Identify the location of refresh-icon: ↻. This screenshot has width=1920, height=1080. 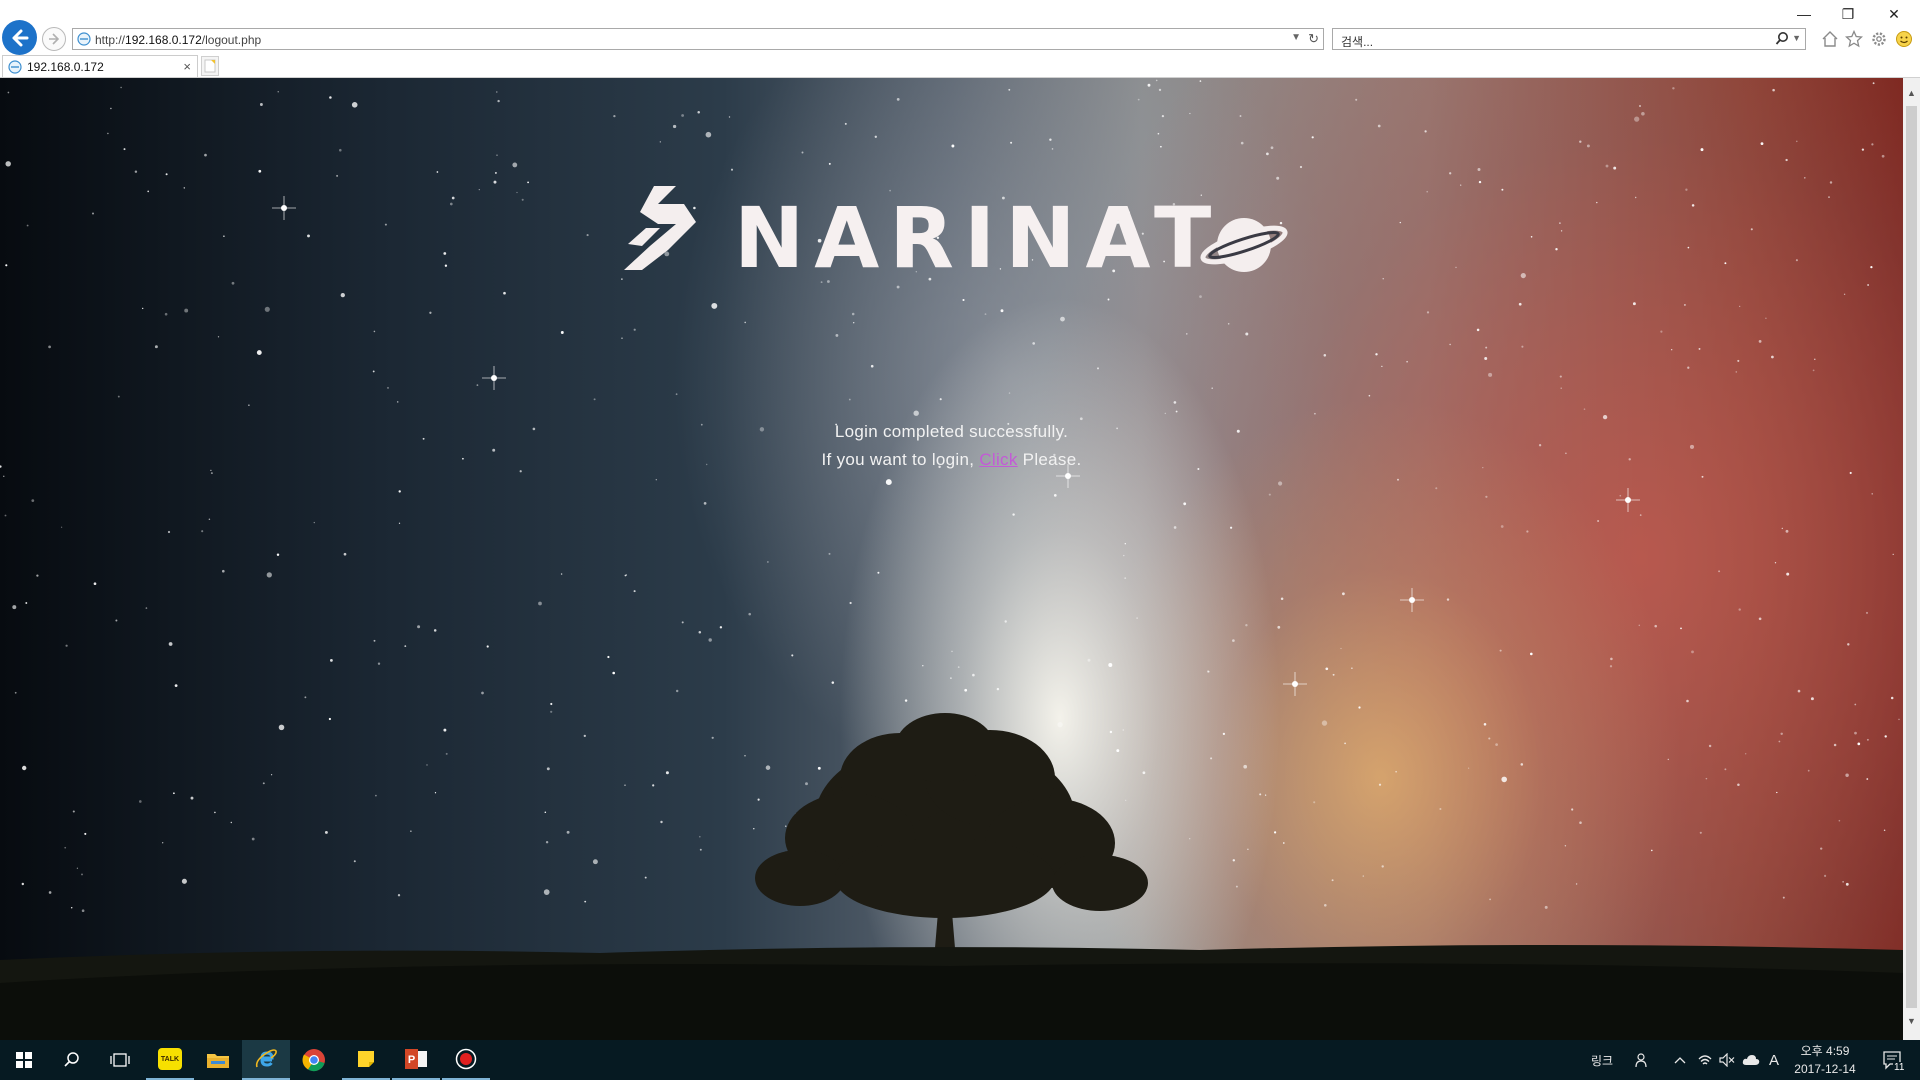
(1313, 39).